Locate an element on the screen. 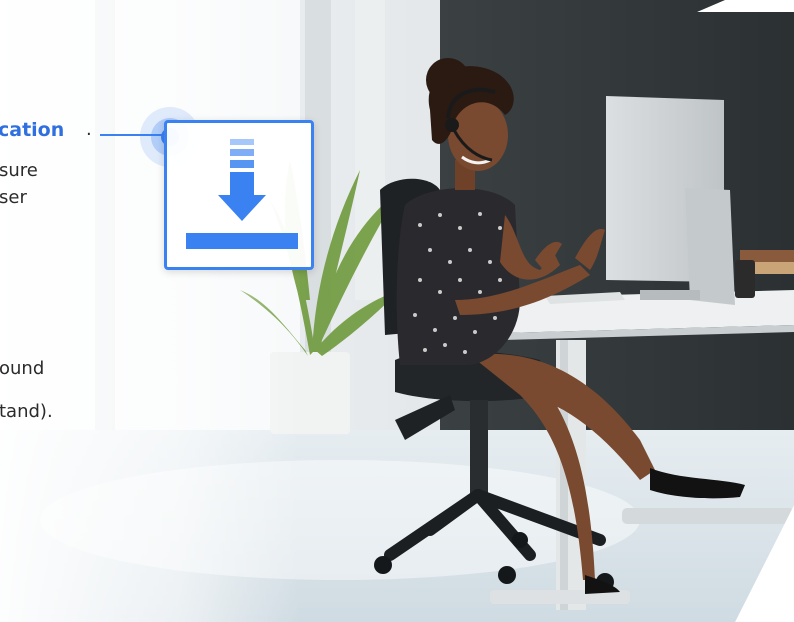 The image size is (794, 622). body-line-3: ser is located at coordinates (13, 197).